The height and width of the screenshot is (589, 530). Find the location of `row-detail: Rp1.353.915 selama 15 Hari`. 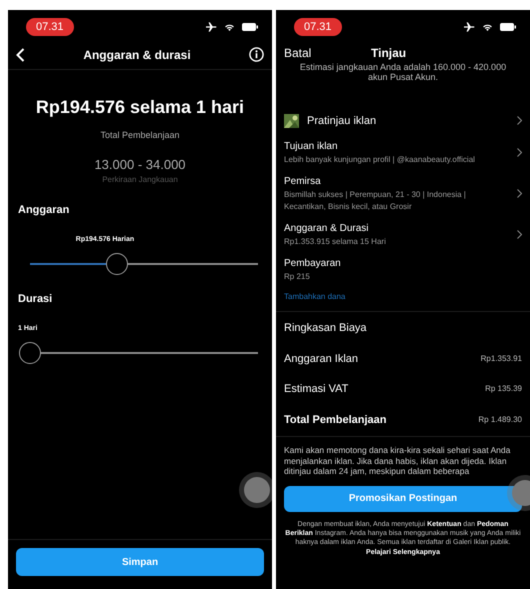

row-detail: Rp1.353.915 selama 15 Hari is located at coordinates (335, 242).